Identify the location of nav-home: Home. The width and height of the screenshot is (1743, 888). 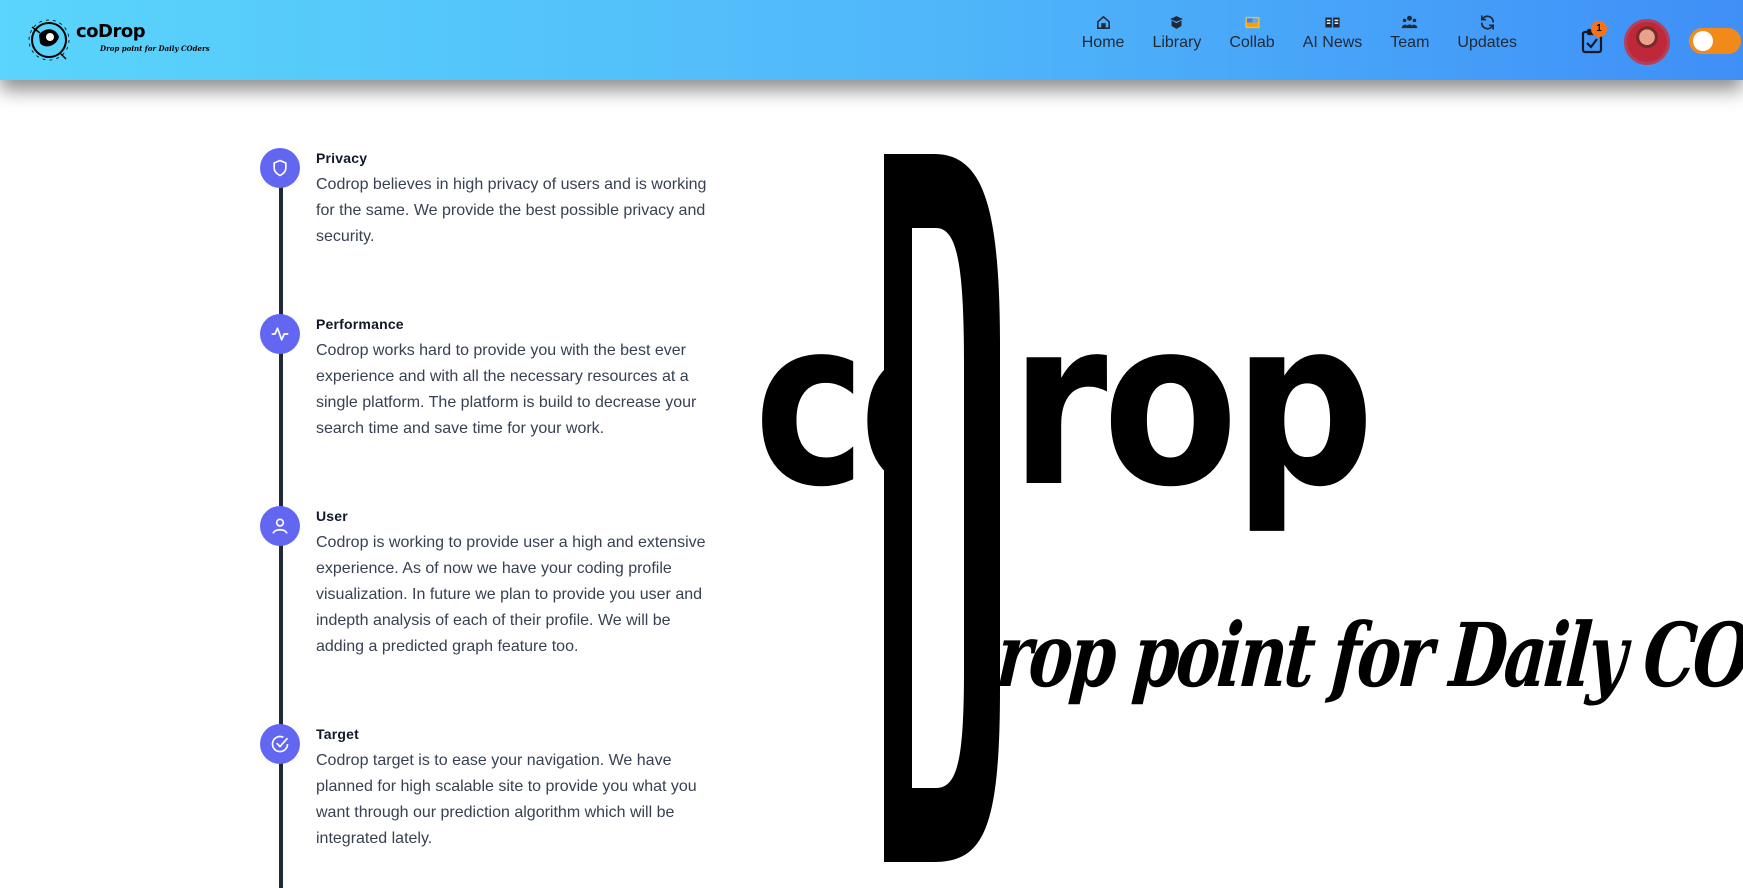
(1103, 33).